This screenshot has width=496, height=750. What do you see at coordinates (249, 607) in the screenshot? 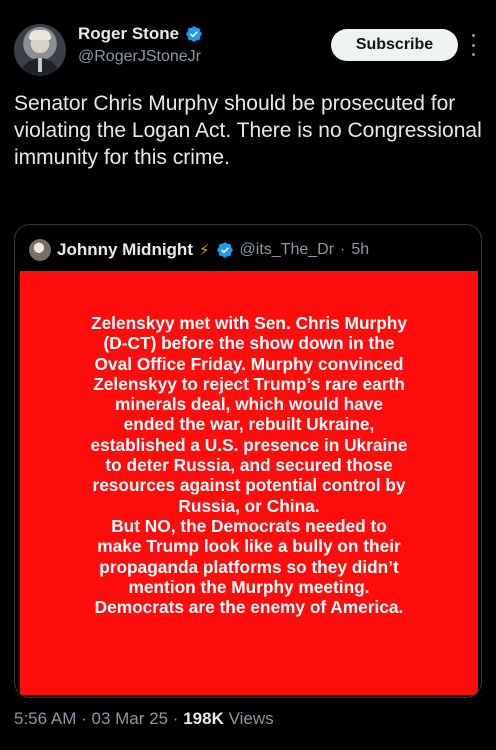
I see `quote-image-line: Democrats are the enemy of America.` at bounding box center [249, 607].